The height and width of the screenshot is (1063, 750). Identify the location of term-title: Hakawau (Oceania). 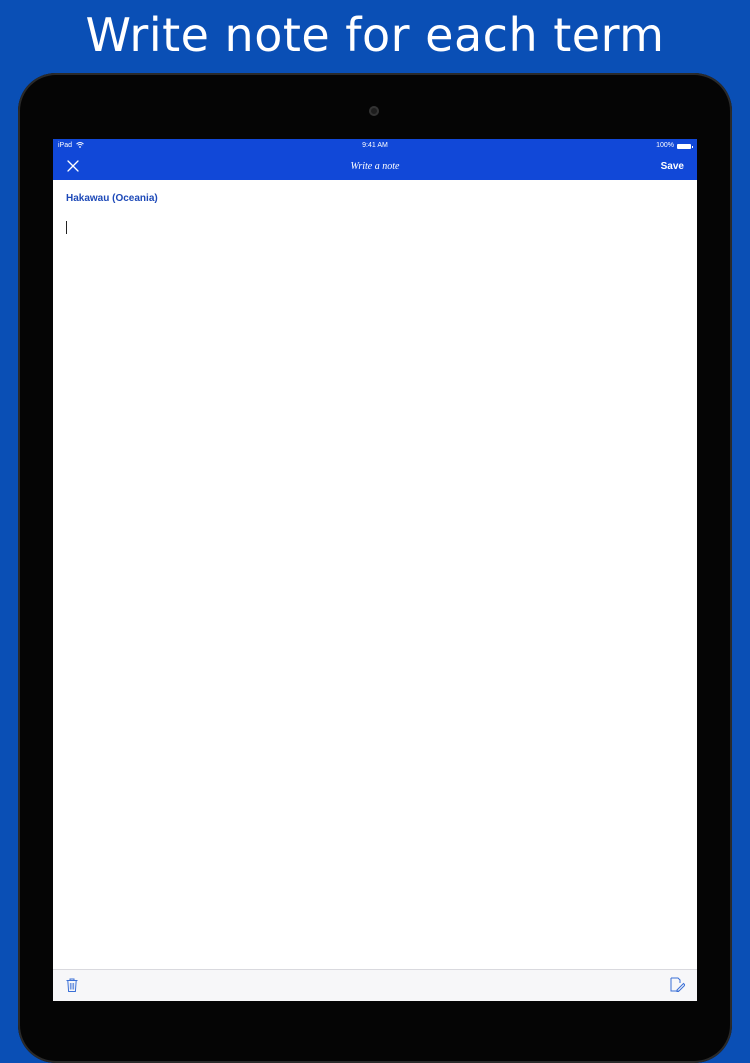
(112, 198).